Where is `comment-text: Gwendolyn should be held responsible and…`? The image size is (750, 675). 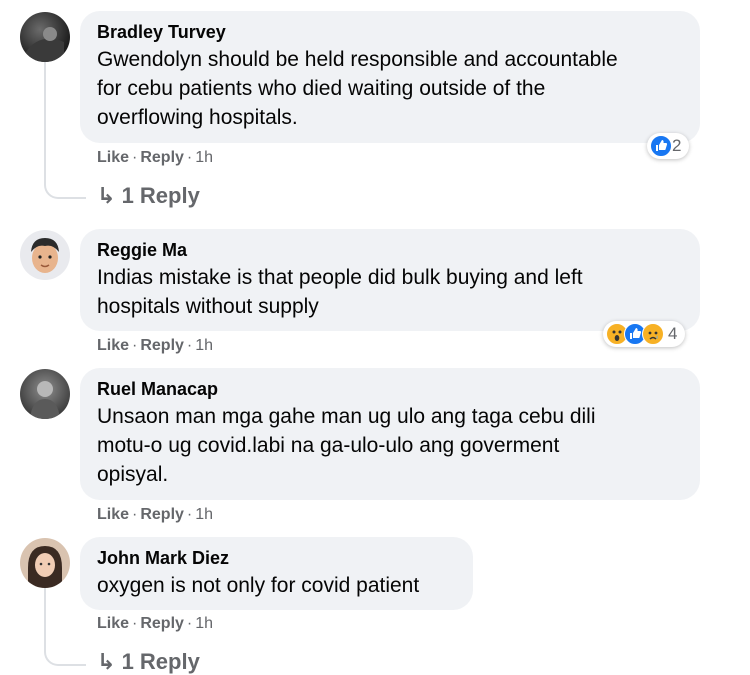
comment-text: Gwendolyn should be held responsible and… is located at coordinates (389, 88).